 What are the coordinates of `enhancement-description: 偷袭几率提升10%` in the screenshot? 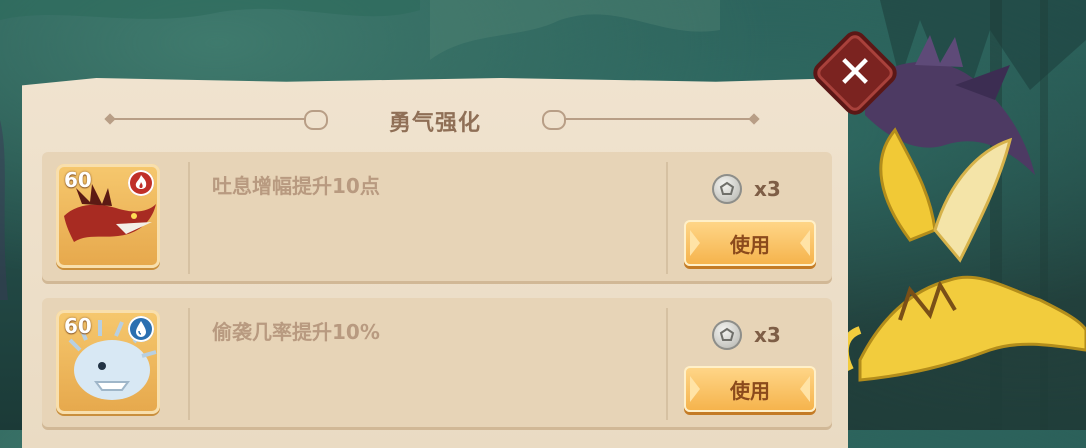 It's located at (296, 332).